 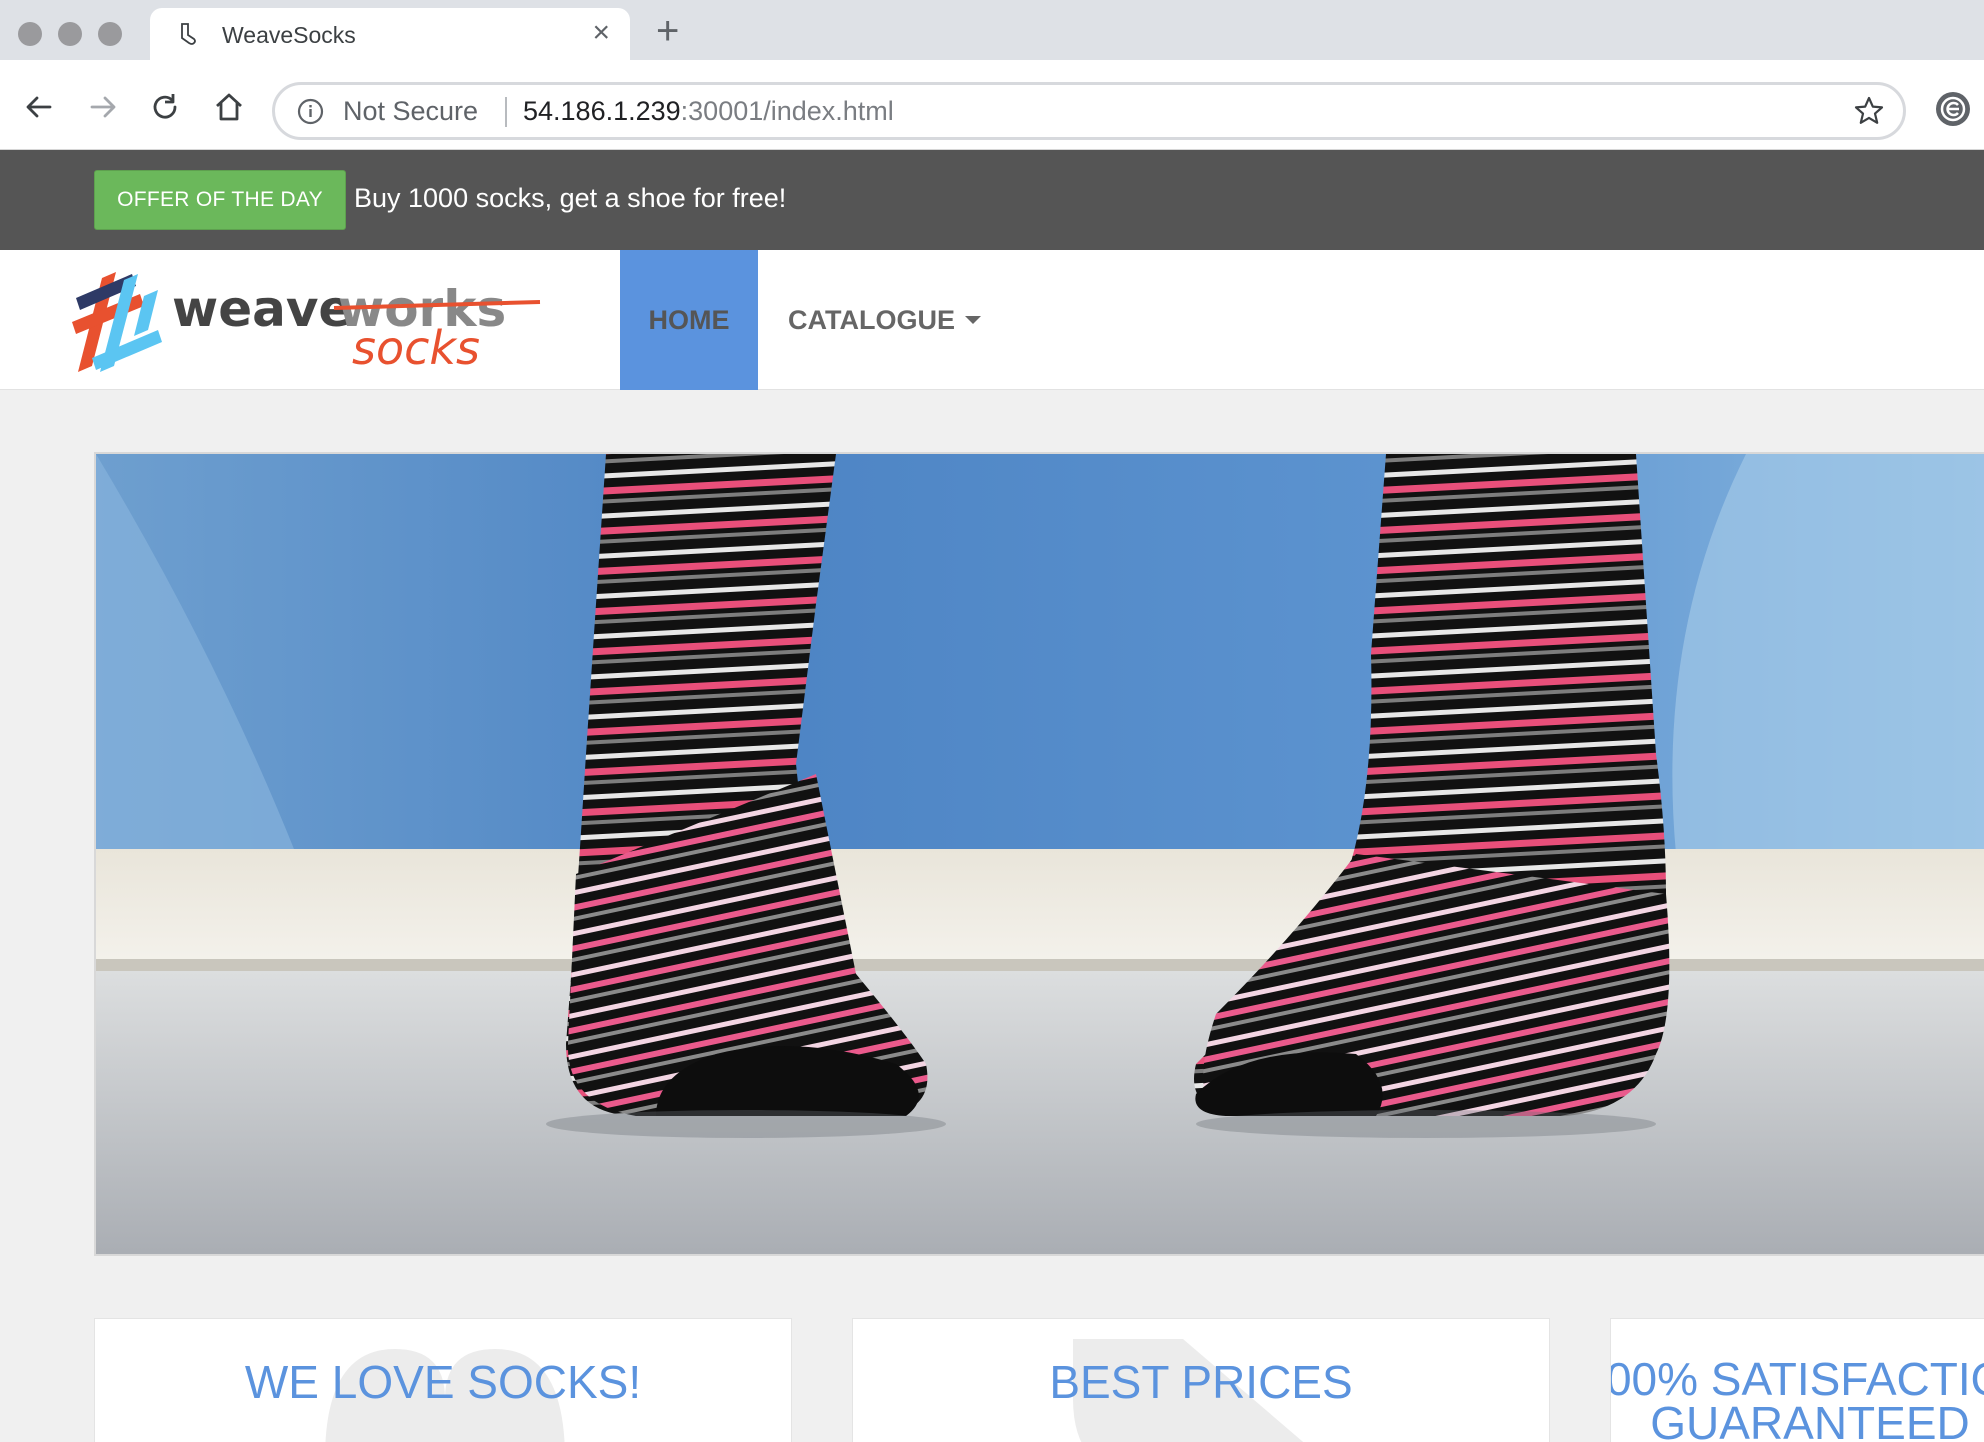 I want to click on back-arrow-icon, so click(x=39, y=107).